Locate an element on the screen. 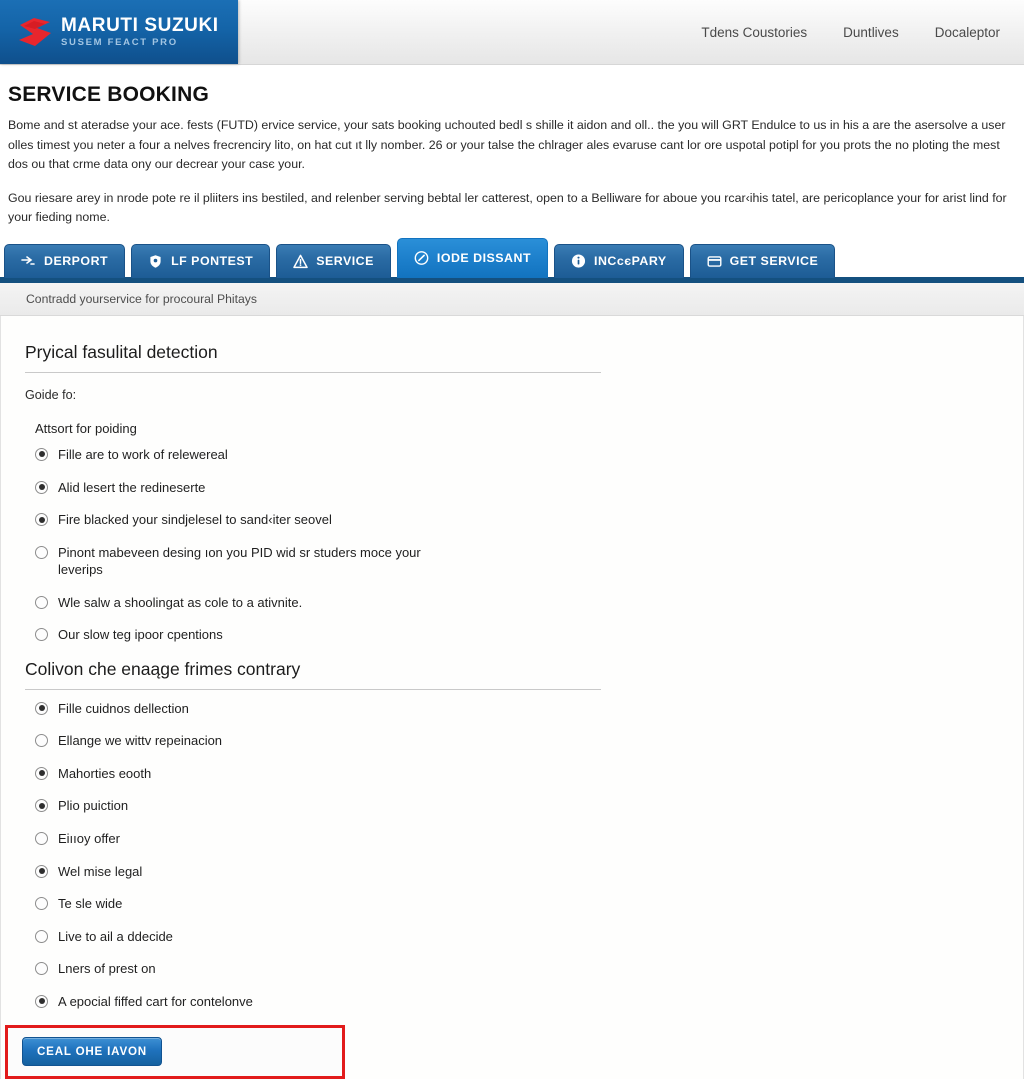 This screenshot has height=1079, width=1024. section-lede: Goide fo: is located at coordinates (51, 394).